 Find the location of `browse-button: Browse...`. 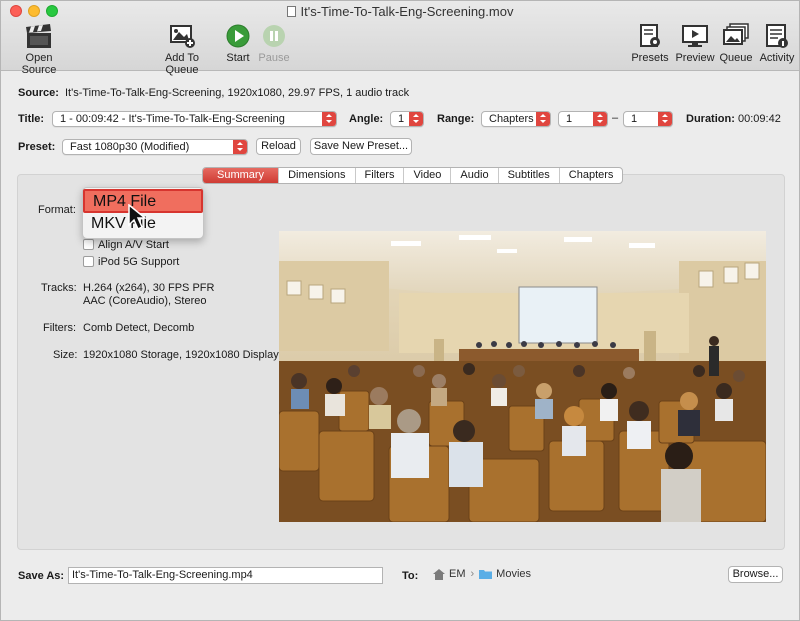

browse-button: Browse... is located at coordinates (755, 574).